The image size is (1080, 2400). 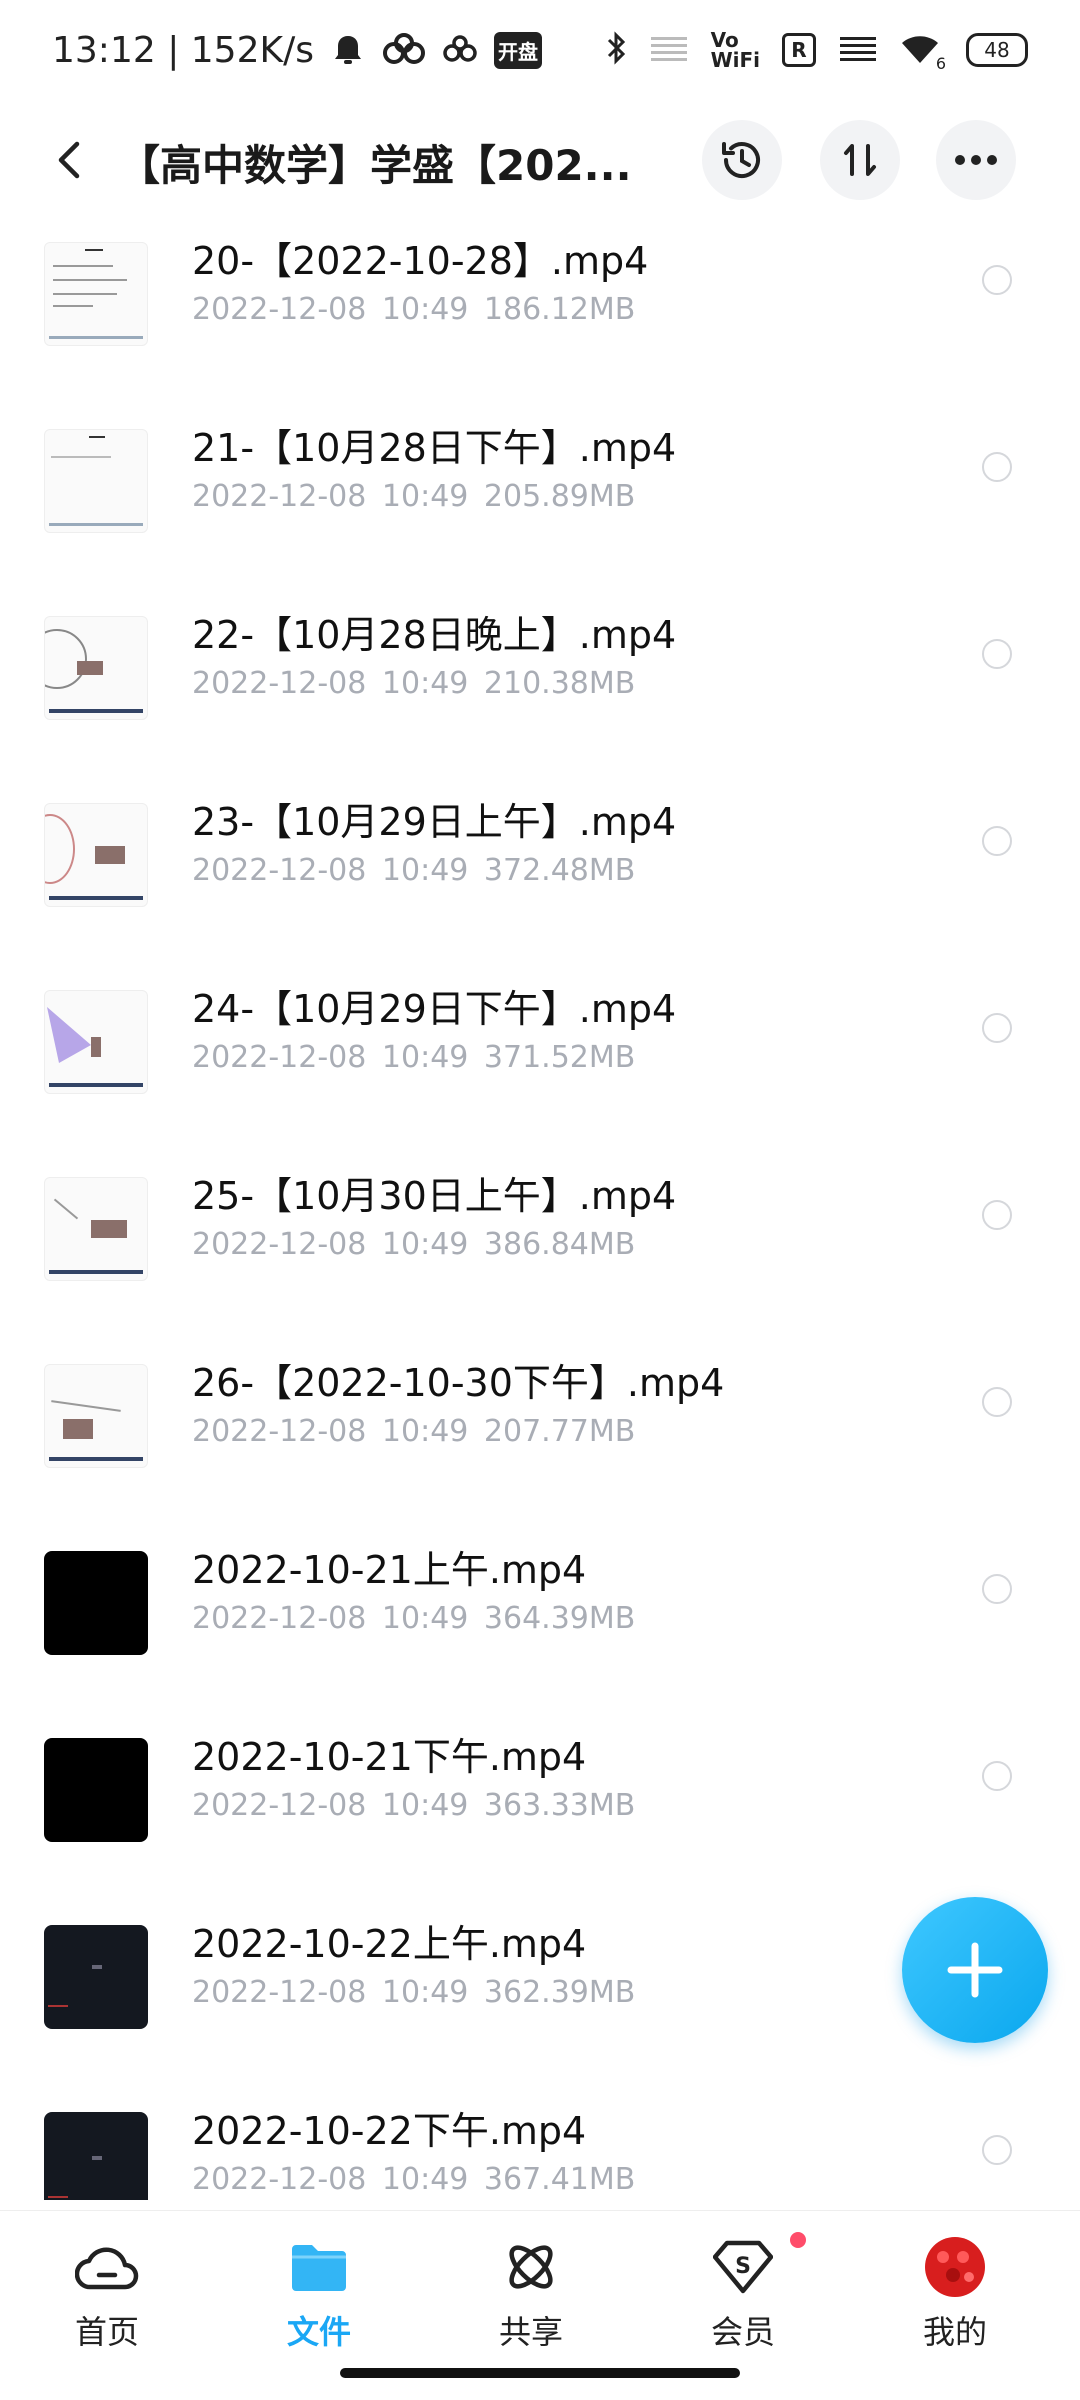 What do you see at coordinates (389, 2131) in the screenshot?
I see `file-name: 2022-10-22下午.mp4` at bounding box center [389, 2131].